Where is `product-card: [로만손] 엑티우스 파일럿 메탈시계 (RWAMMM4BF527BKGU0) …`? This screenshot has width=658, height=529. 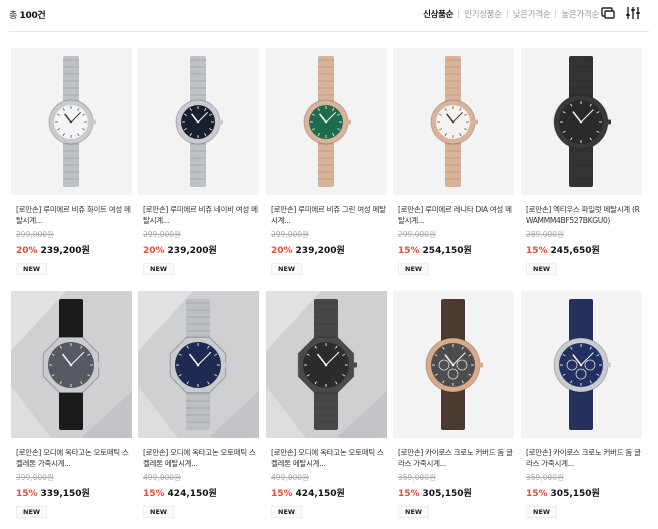 product-card: [로만손] 엑티우스 파일럿 메탈시계 (RWAMMM4BF527BKGU0) … is located at coordinates (581, 161).